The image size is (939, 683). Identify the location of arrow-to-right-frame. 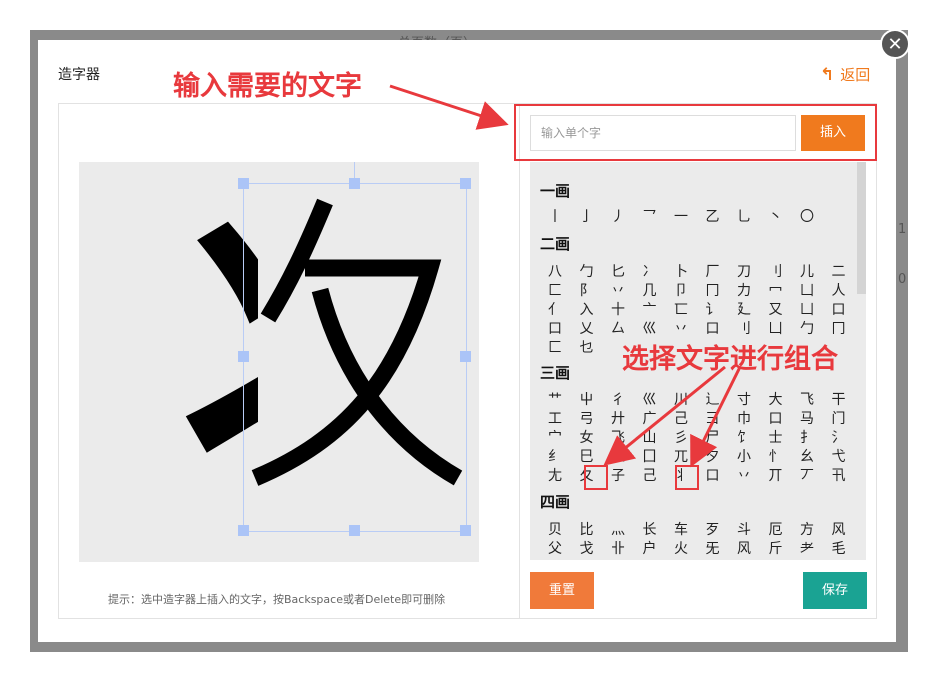
(716, 417).